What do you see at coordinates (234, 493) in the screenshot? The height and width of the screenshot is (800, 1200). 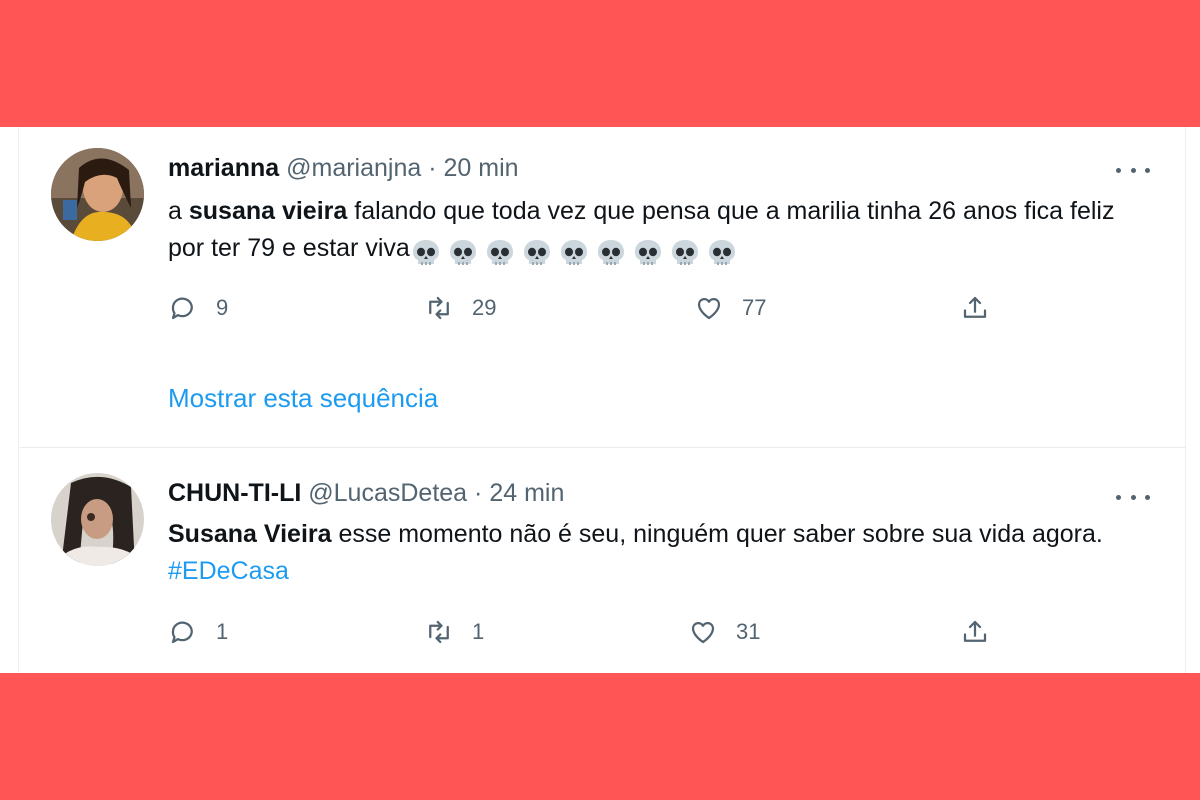 I see `display-name: CHUN-TI-LI` at bounding box center [234, 493].